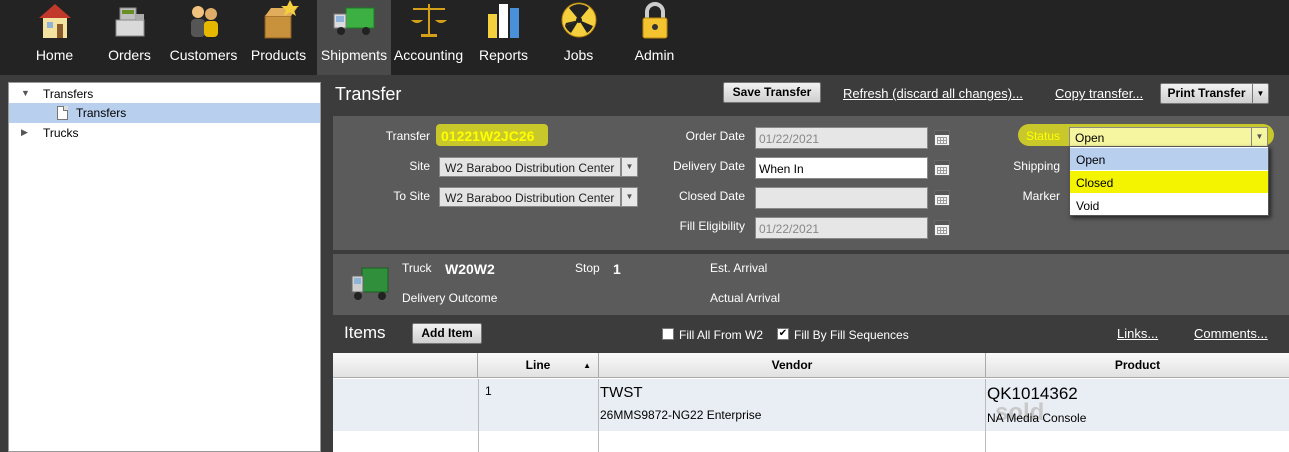 The image size is (1289, 452). I want to click on status-dropdown-list: Open Closed Void, so click(1169, 181).